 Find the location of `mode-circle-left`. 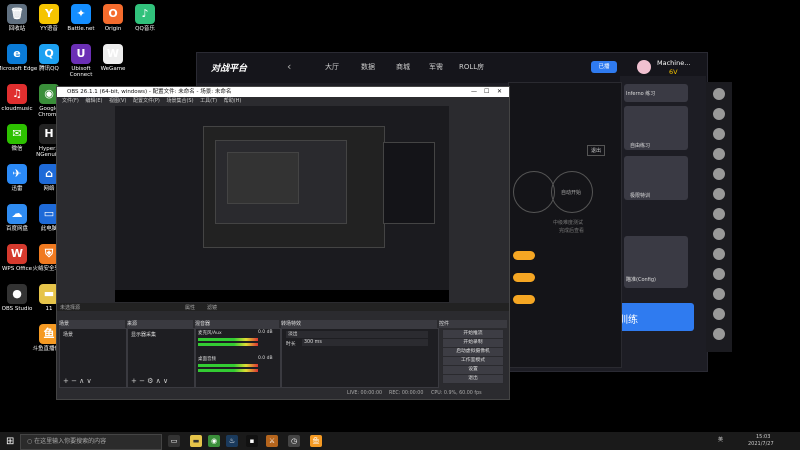

mode-circle-left is located at coordinates (534, 192).